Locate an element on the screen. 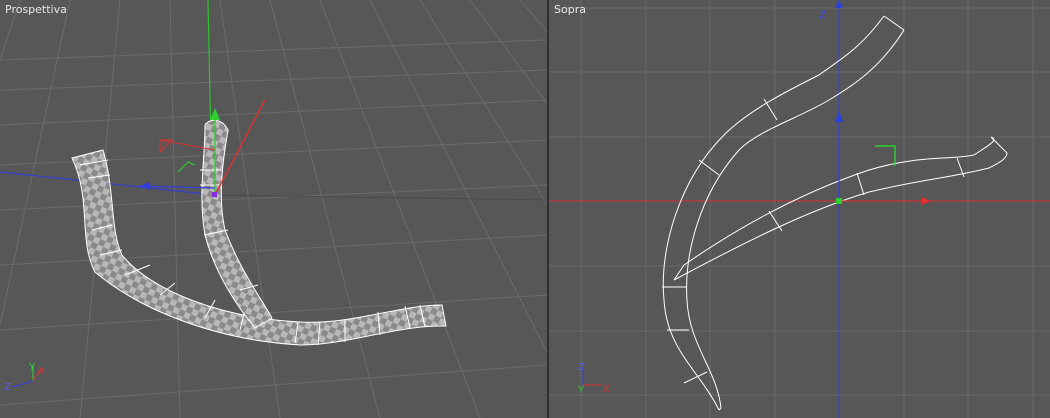  z-axis-arrow-top is located at coordinates (839, 4).